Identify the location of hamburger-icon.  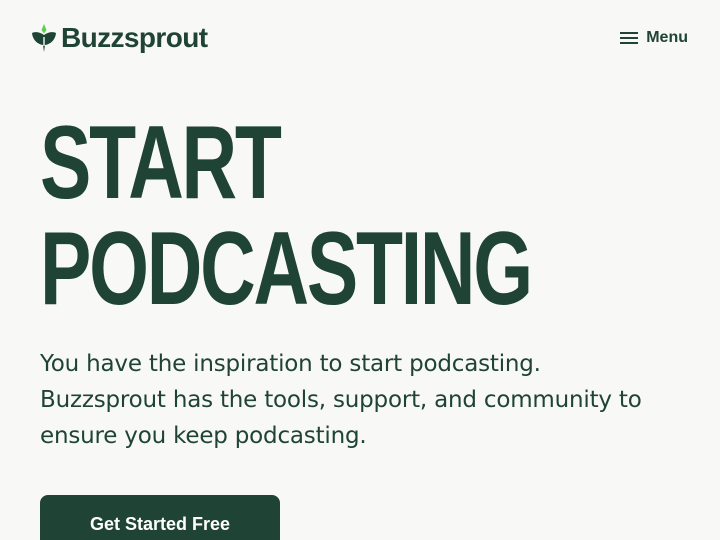
(629, 38).